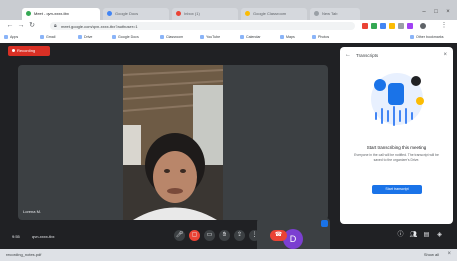  What do you see at coordinates (247, 13) in the screenshot?
I see `classroom-favicon-icon` at bounding box center [247, 13].